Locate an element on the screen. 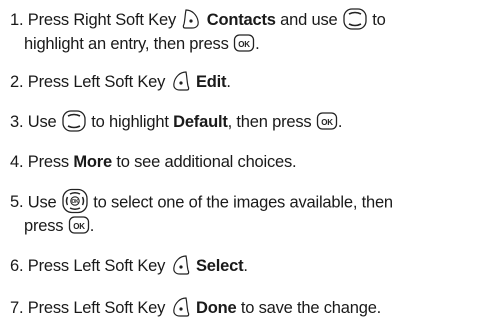 The width and height of the screenshot is (481, 334). step-keyword: Edit is located at coordinates (211, 82).